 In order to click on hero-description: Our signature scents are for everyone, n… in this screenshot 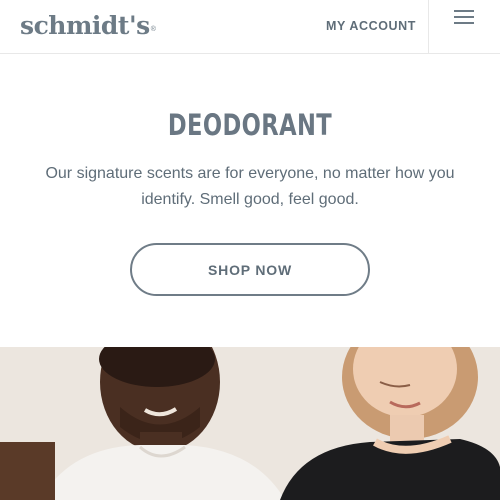, I will do `click(250, 186)`.